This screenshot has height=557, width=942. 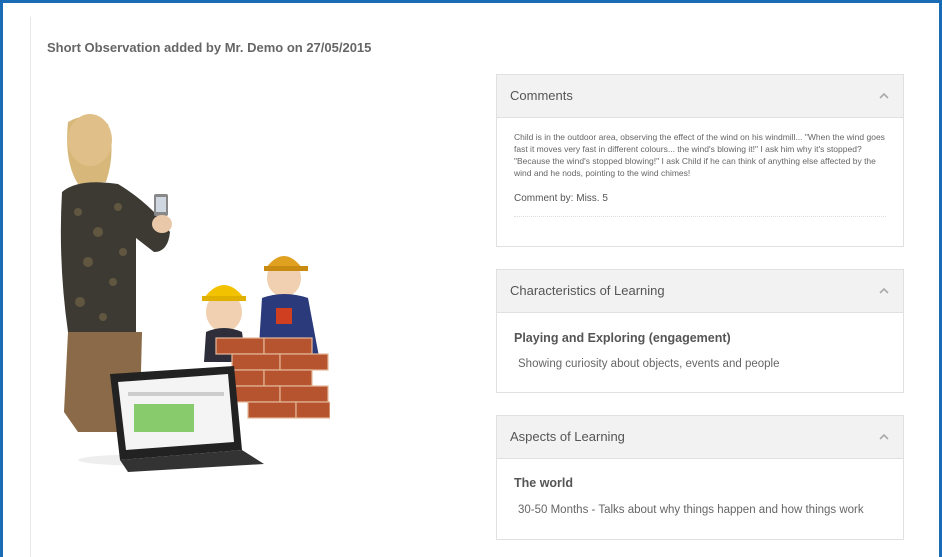 What do you see at coordinates (567, 436) in the screenshot?
I see `aspects-panel-title: Aspects of Learning` at bounding box center [567, 436].